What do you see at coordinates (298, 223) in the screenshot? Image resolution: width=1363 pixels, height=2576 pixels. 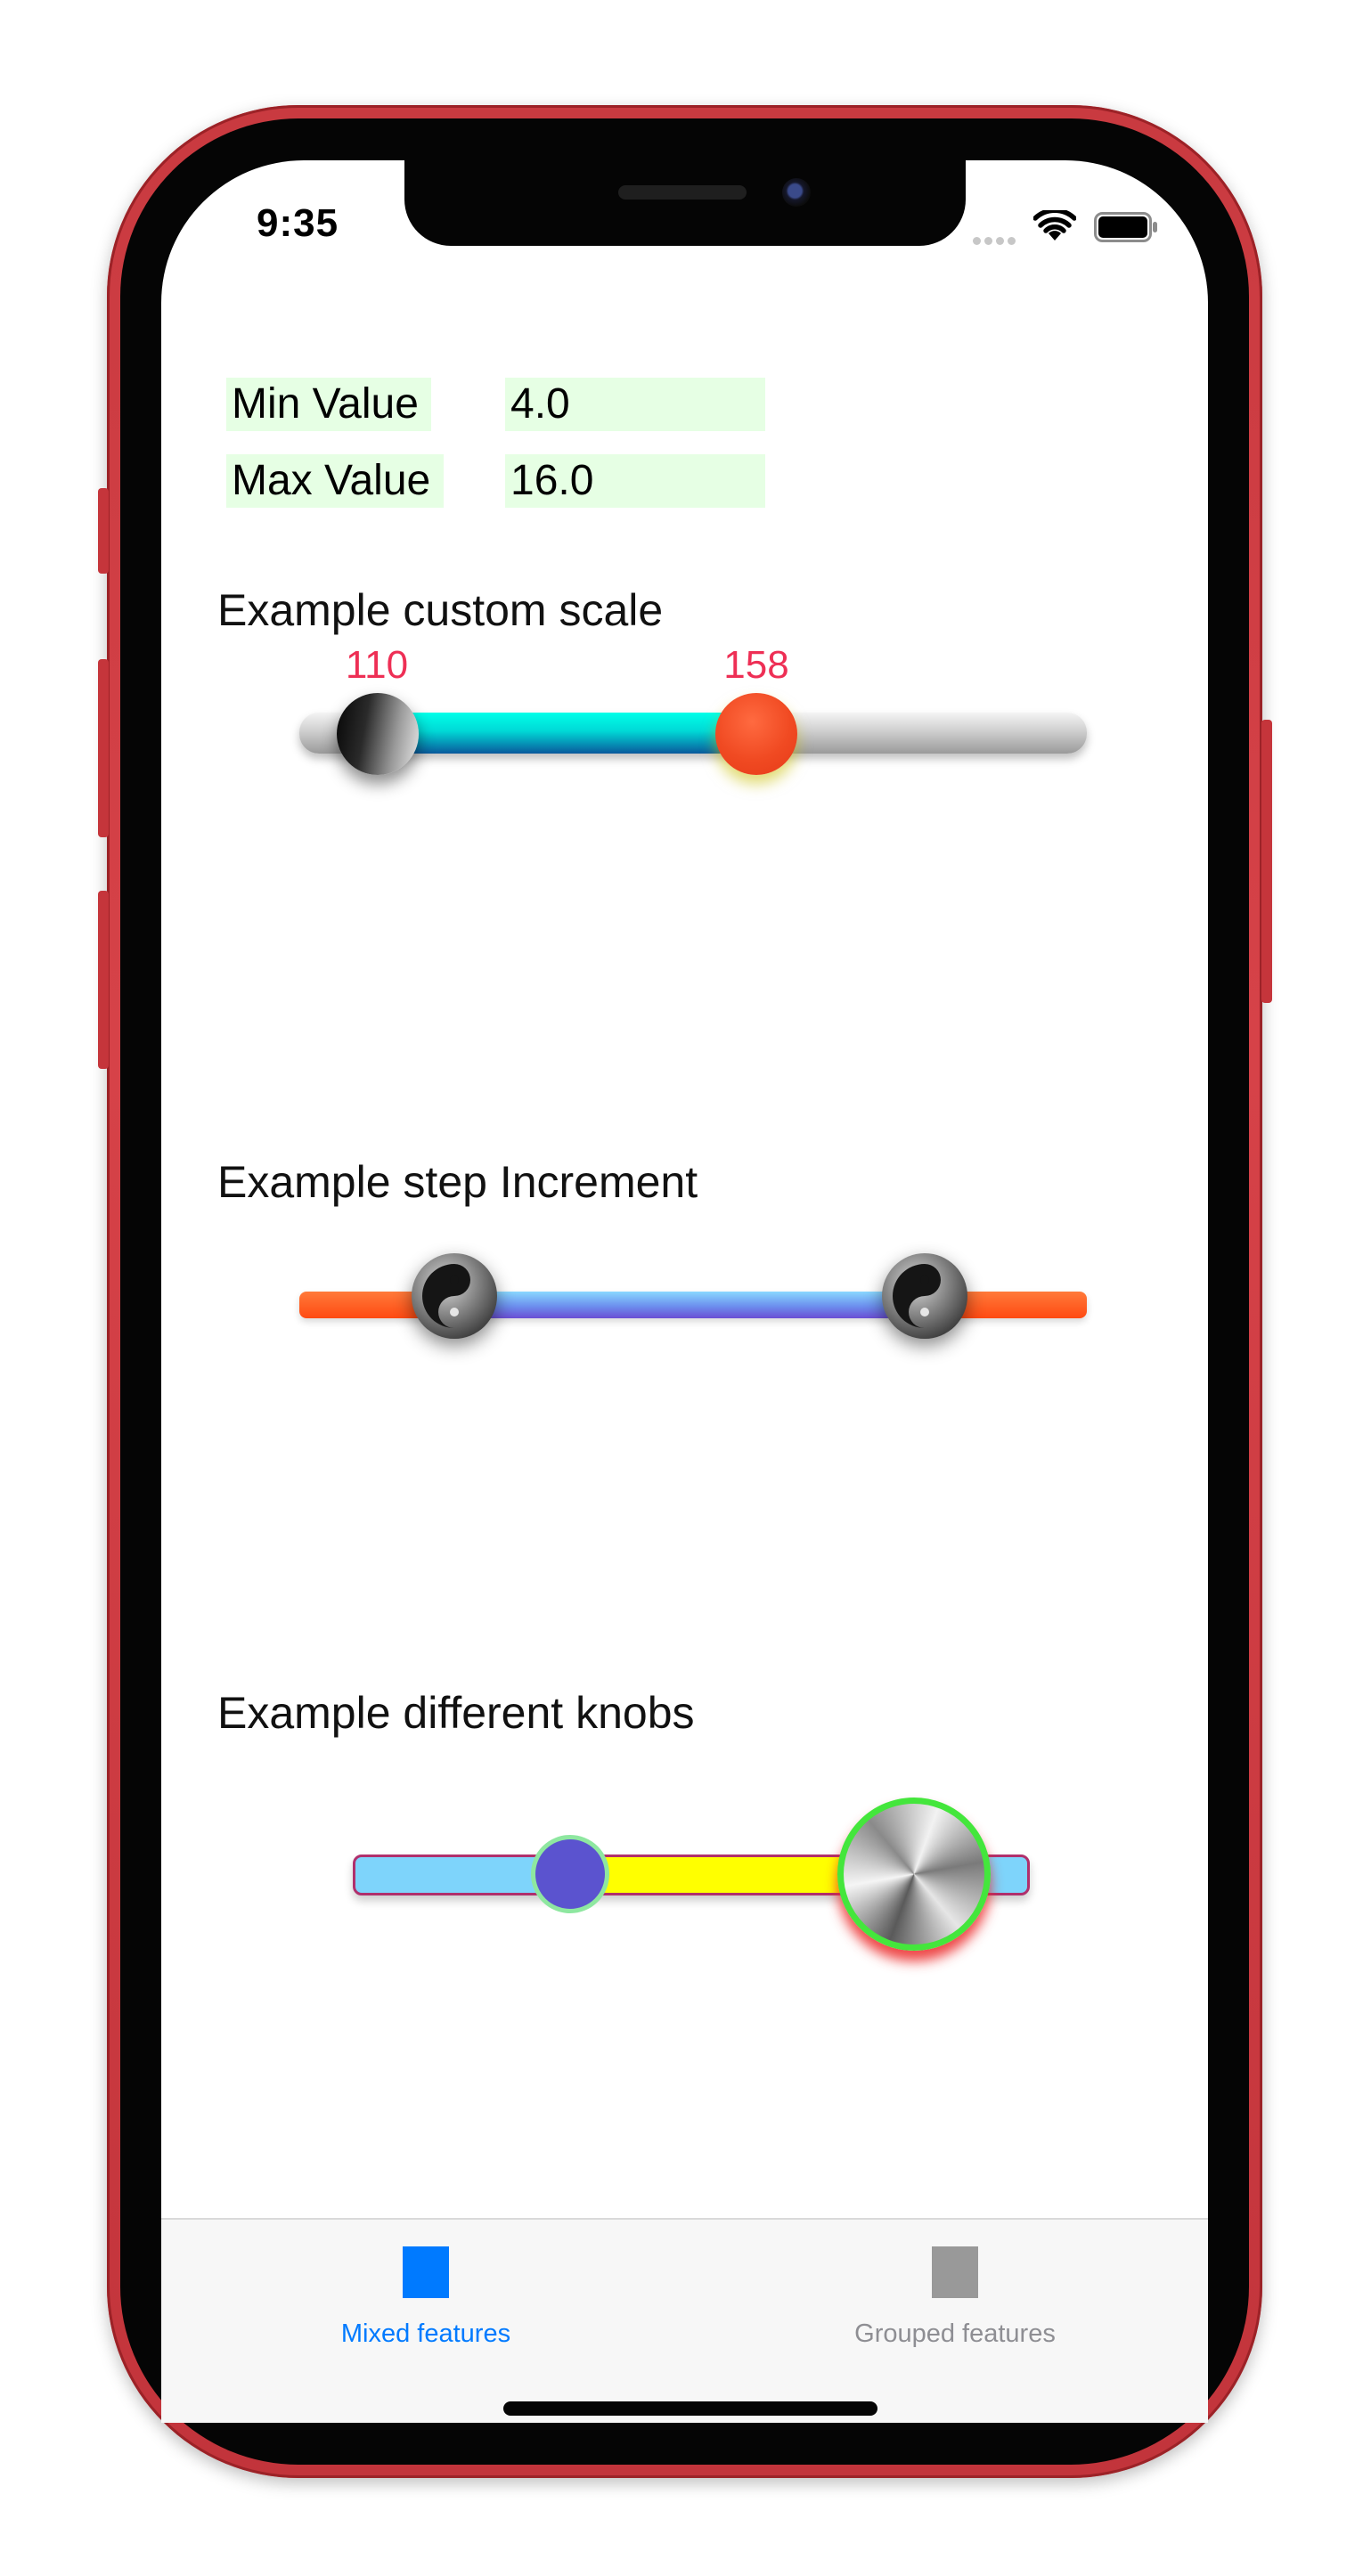 I see `status-time: 9:35` at bounding box center [298, 223].